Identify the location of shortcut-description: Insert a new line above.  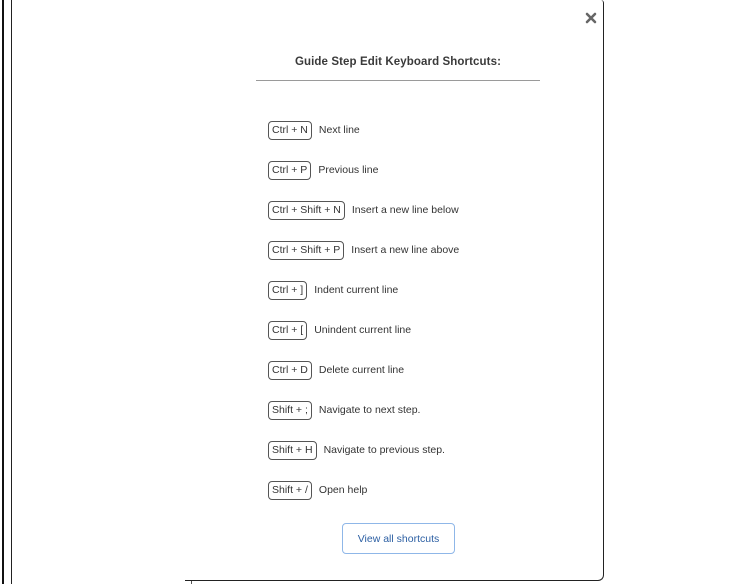
(405, 250).